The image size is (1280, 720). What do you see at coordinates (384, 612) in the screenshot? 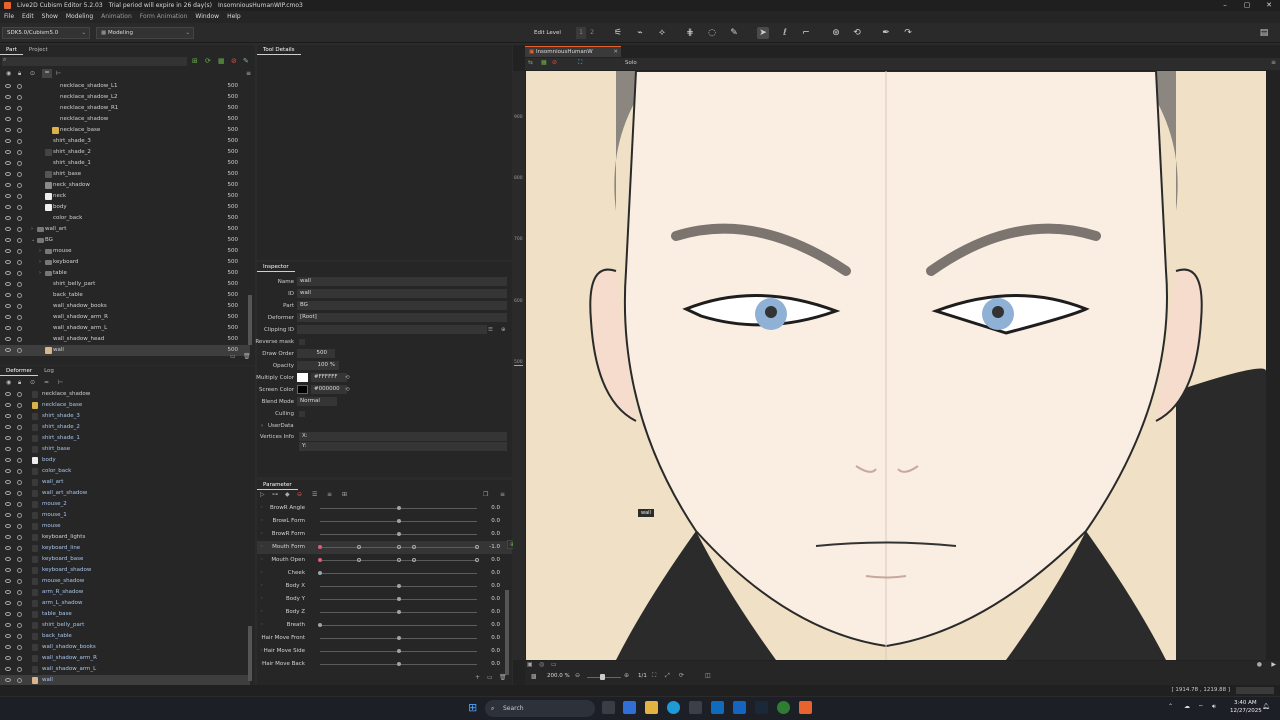
I see `parameter-row: Body Z 0.0 ◦` at bounding box center [384, 612].